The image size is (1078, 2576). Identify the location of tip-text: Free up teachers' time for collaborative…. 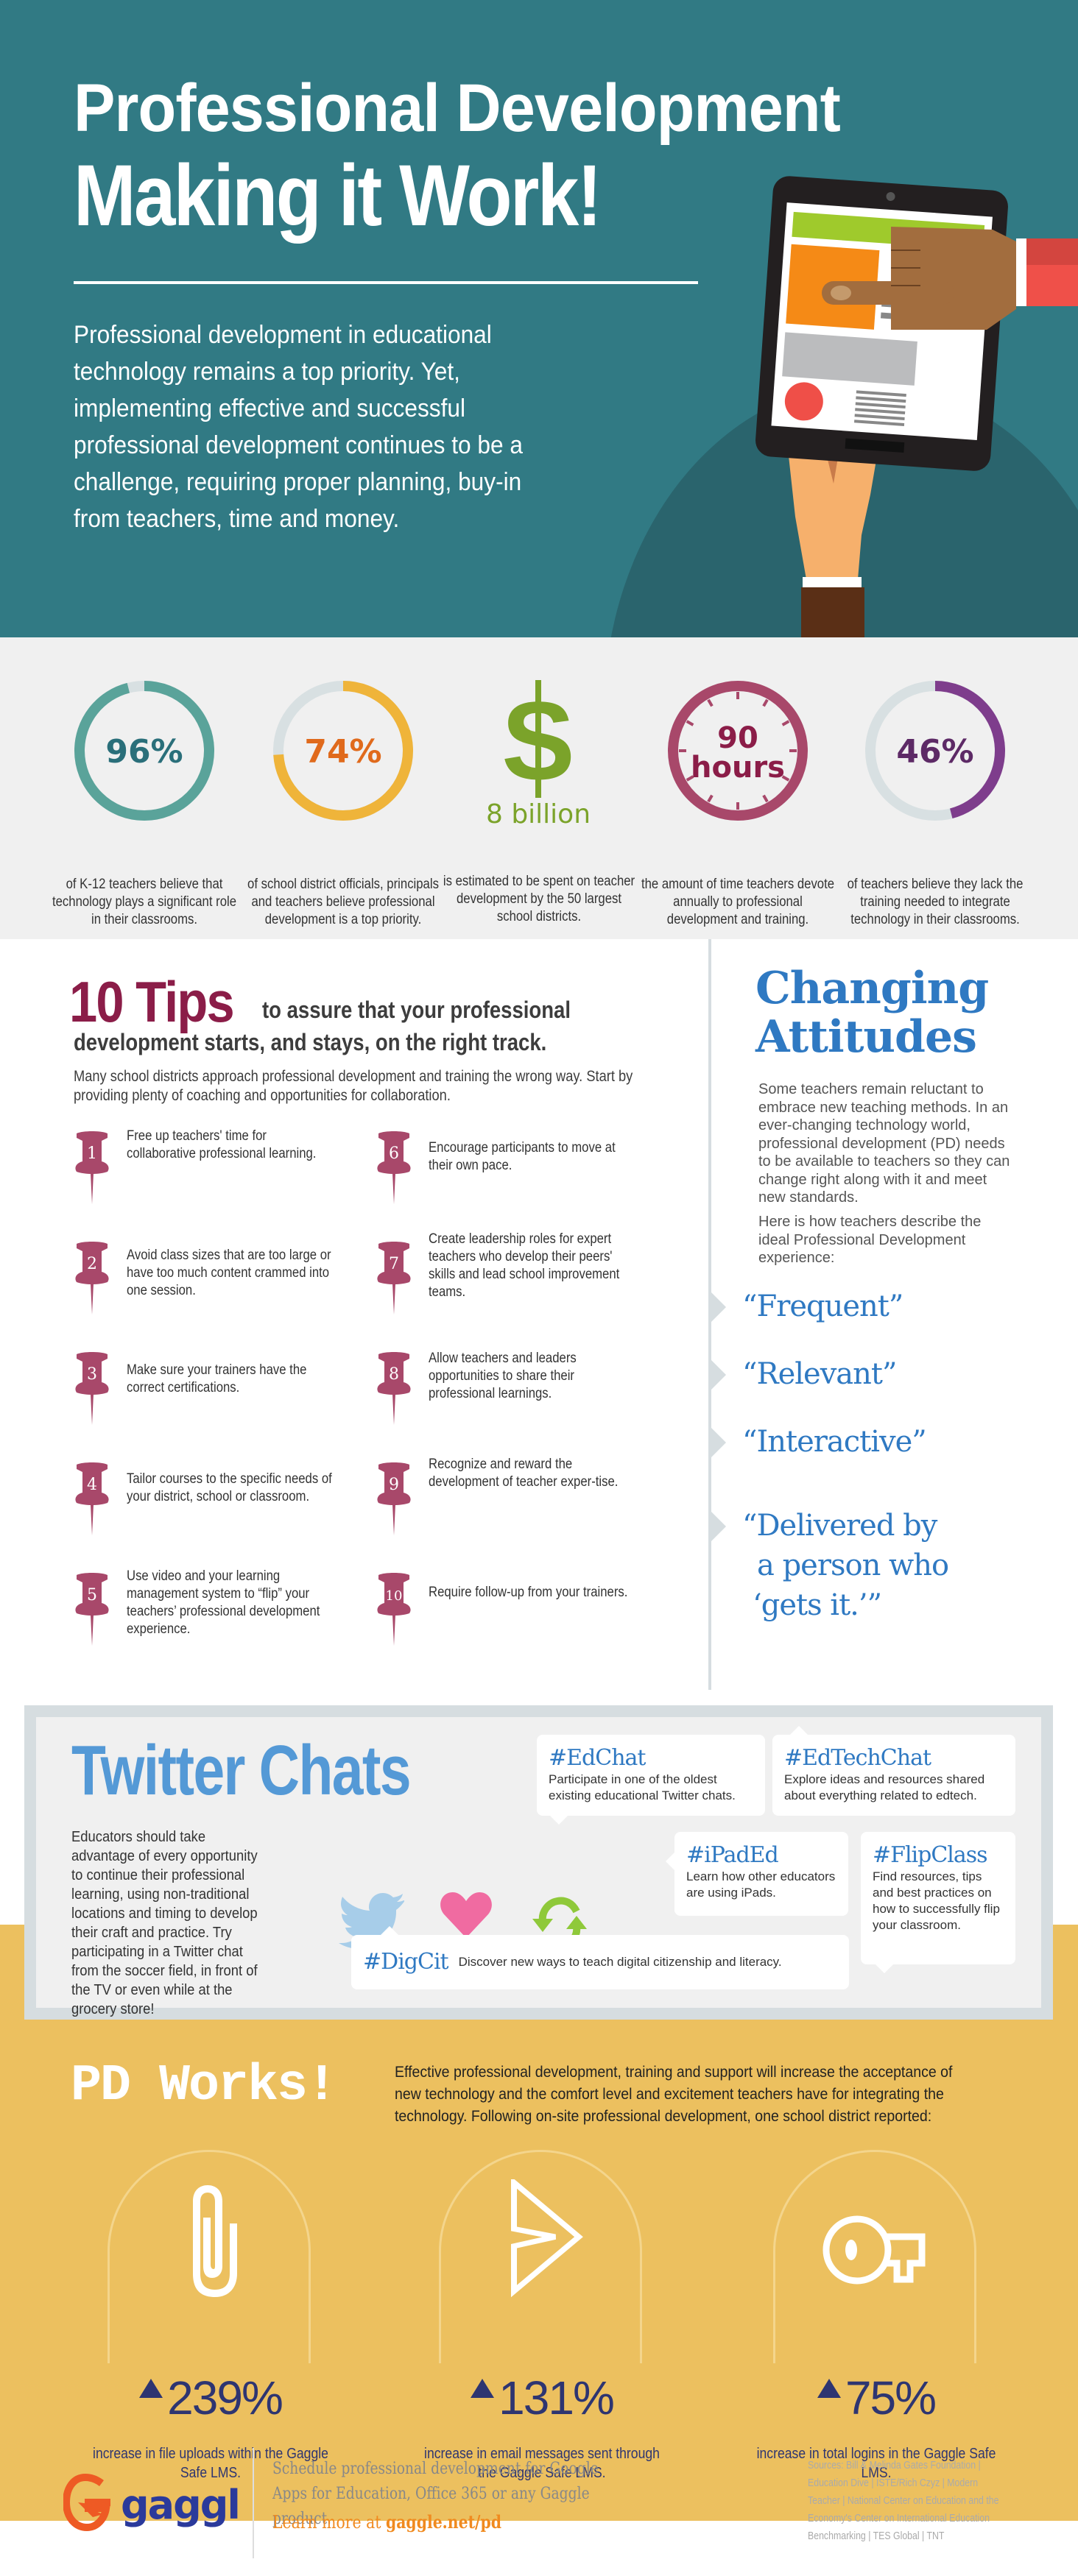
(222, 1144).